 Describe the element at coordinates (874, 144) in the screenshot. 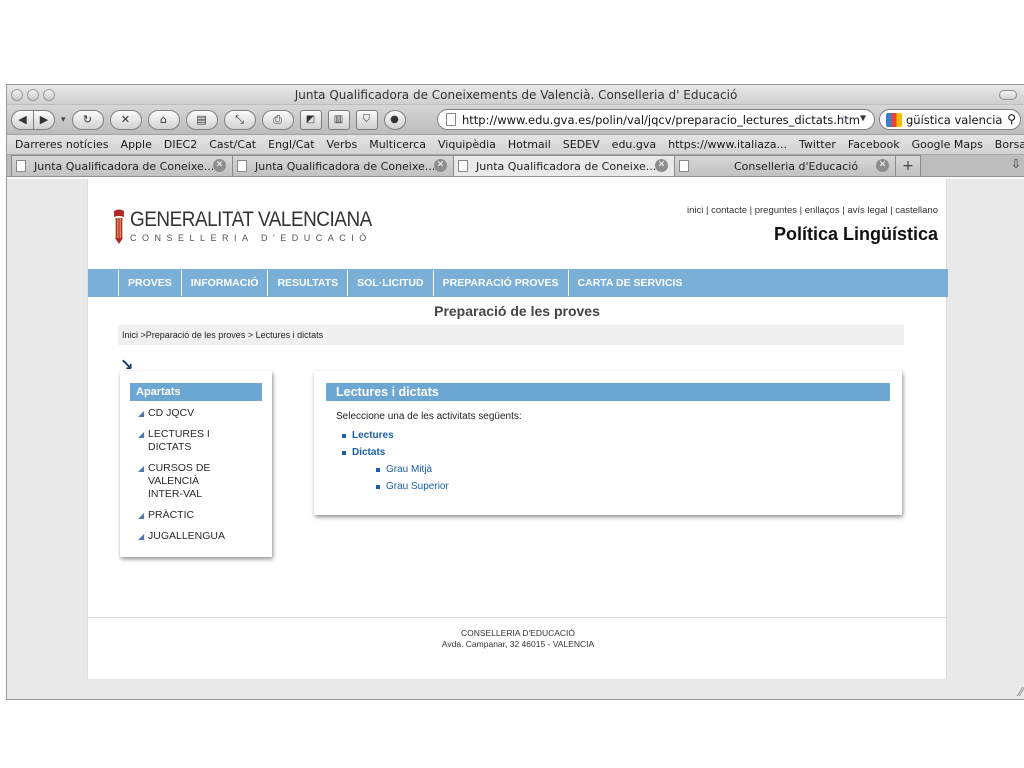

I see `bookmark-item: Facebook` at that location.